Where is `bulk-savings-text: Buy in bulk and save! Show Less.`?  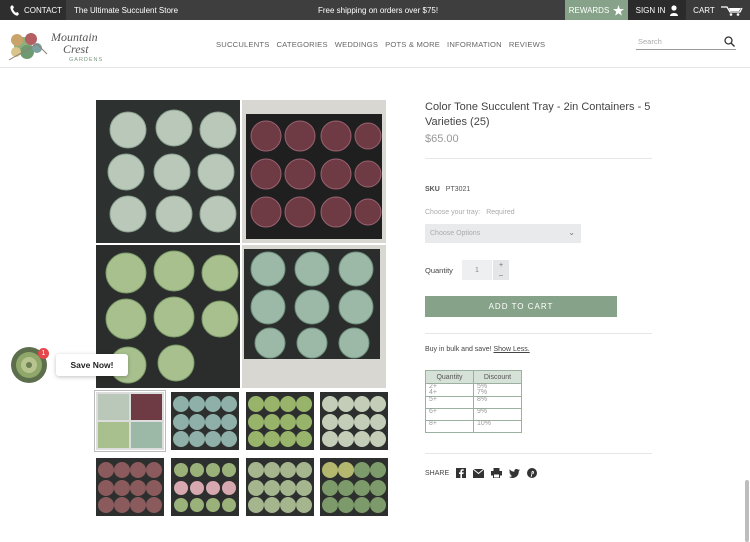 bulk-savings-text: Buy in bulk and save! Show Less. is located at coordinates (477, 349).